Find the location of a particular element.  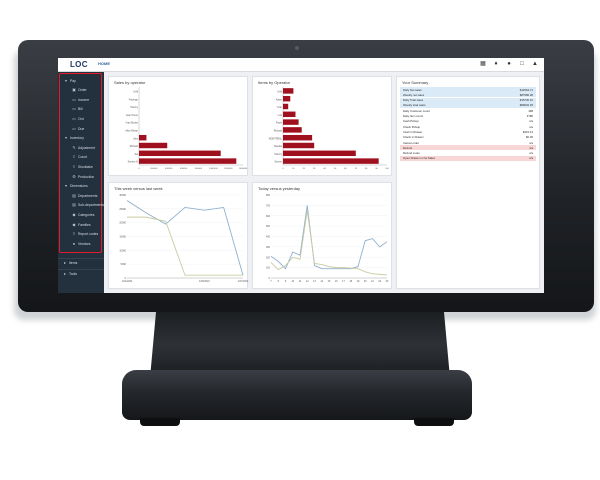

sidebar-section: ▸ Items is located at coordinates (81, 262).